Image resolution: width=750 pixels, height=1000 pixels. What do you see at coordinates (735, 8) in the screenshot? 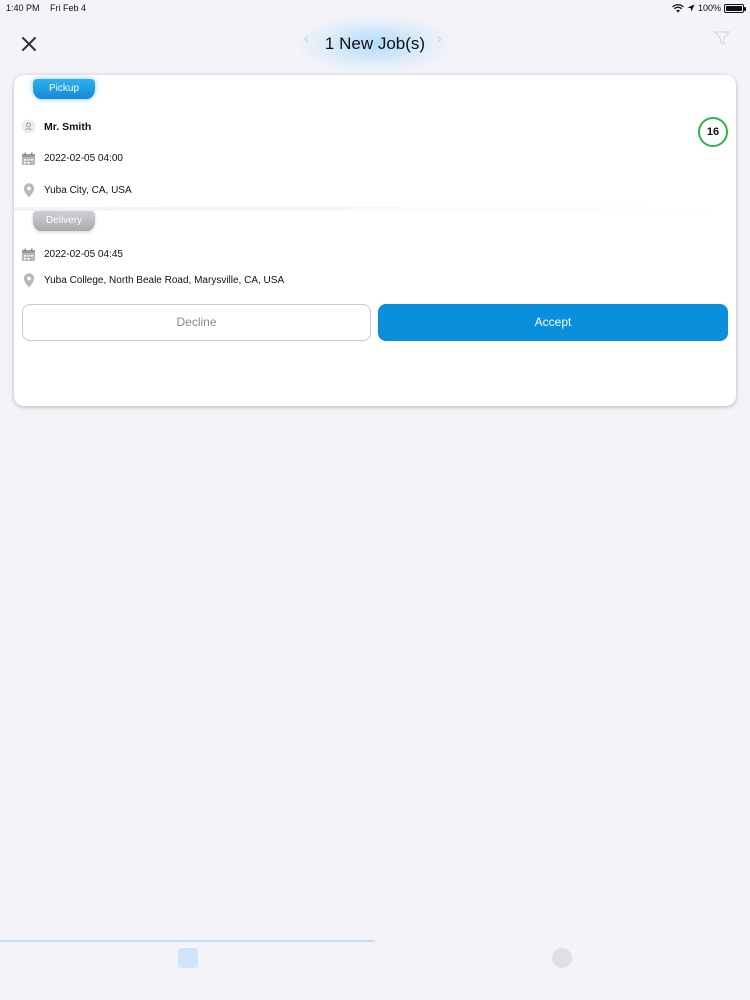
I see `battery-icon` at bounding box center [735, 8].